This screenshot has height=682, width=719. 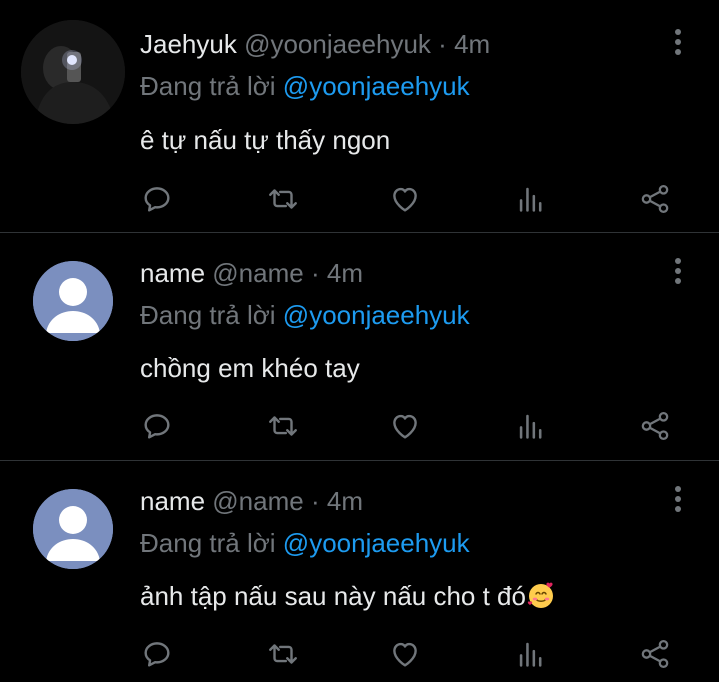 I want to click on user-handle: @yoonjaeehyuk, so click(x=337, y=44).